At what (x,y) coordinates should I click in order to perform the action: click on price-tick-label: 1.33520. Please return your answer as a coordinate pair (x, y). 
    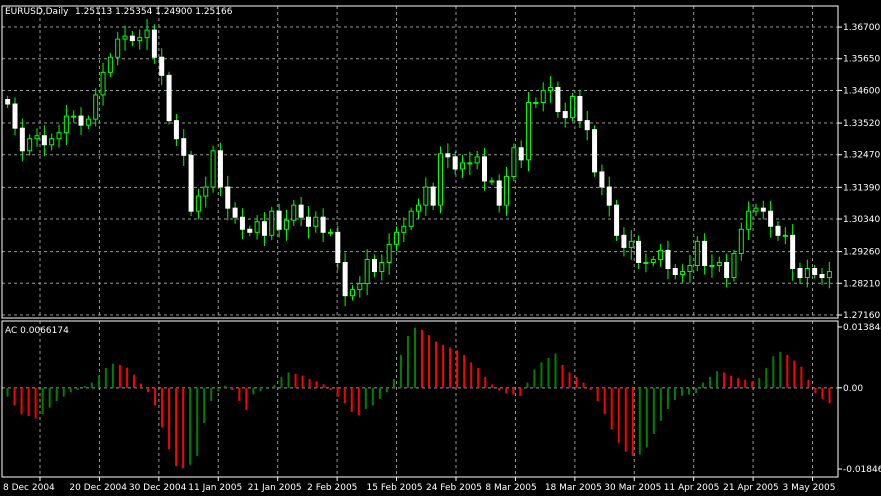
    Looking at the image, I should click on (861, 124).